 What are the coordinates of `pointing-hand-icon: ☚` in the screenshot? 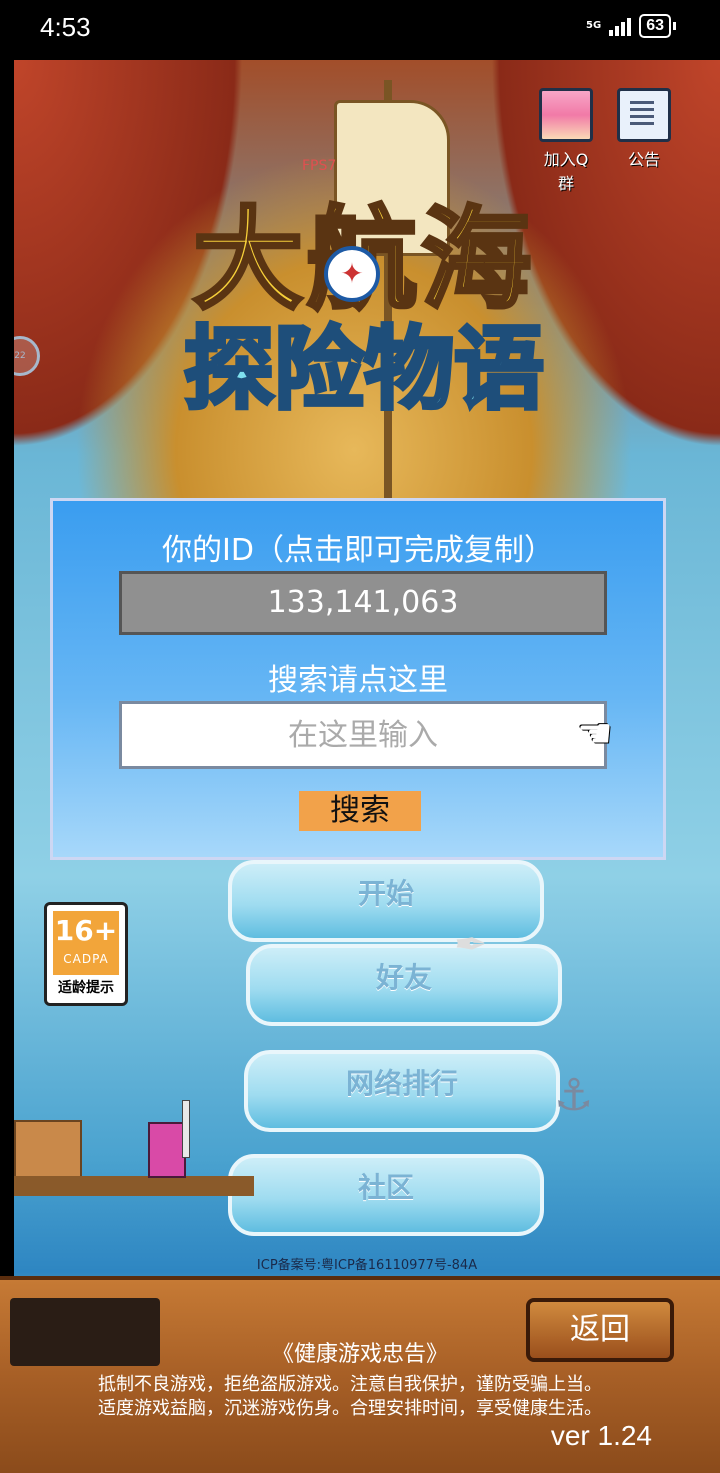 It's located at (595, 734).